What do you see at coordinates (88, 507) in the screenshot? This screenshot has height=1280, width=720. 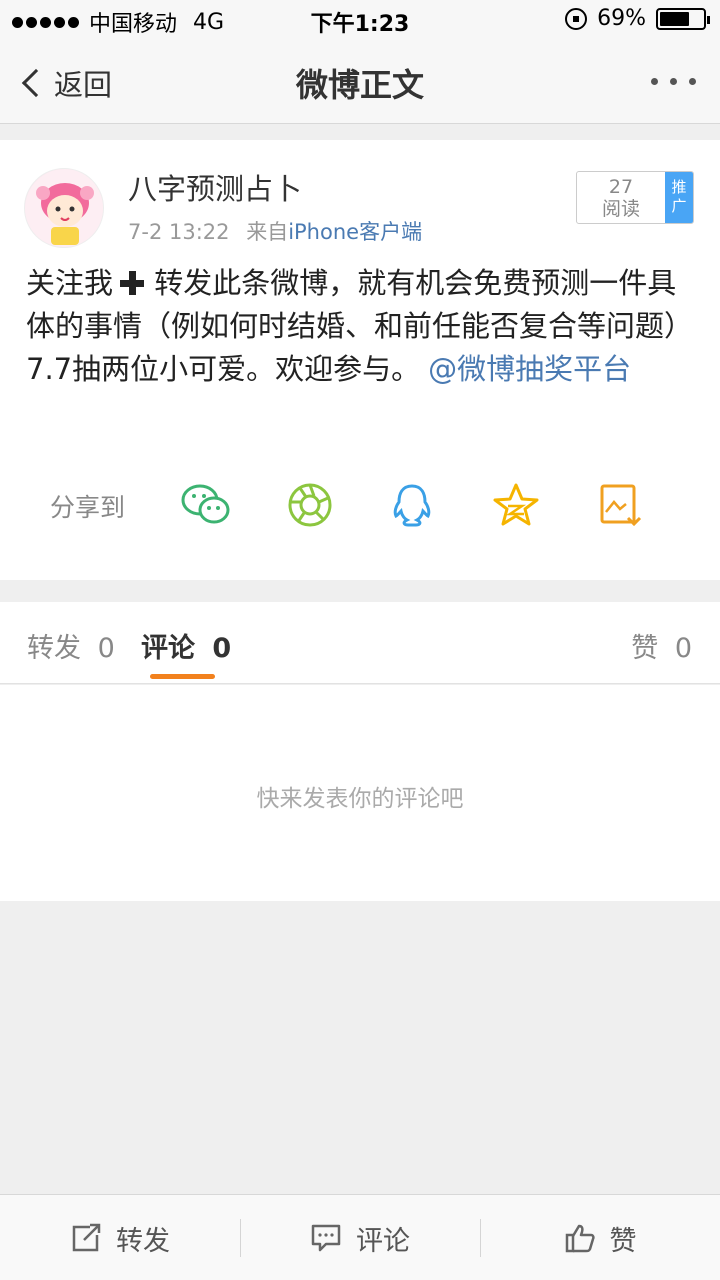 I see `share-label: 分享到` at bounding box center [88, 507].